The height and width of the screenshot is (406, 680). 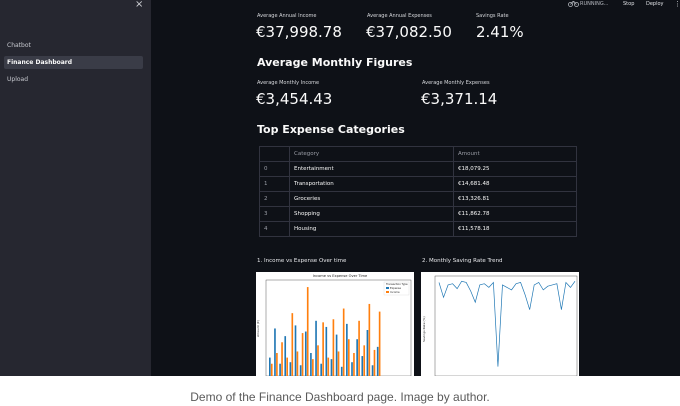 I want to click on saving-rate-chart: Savings Rate (%), so click(x=500, y=324).